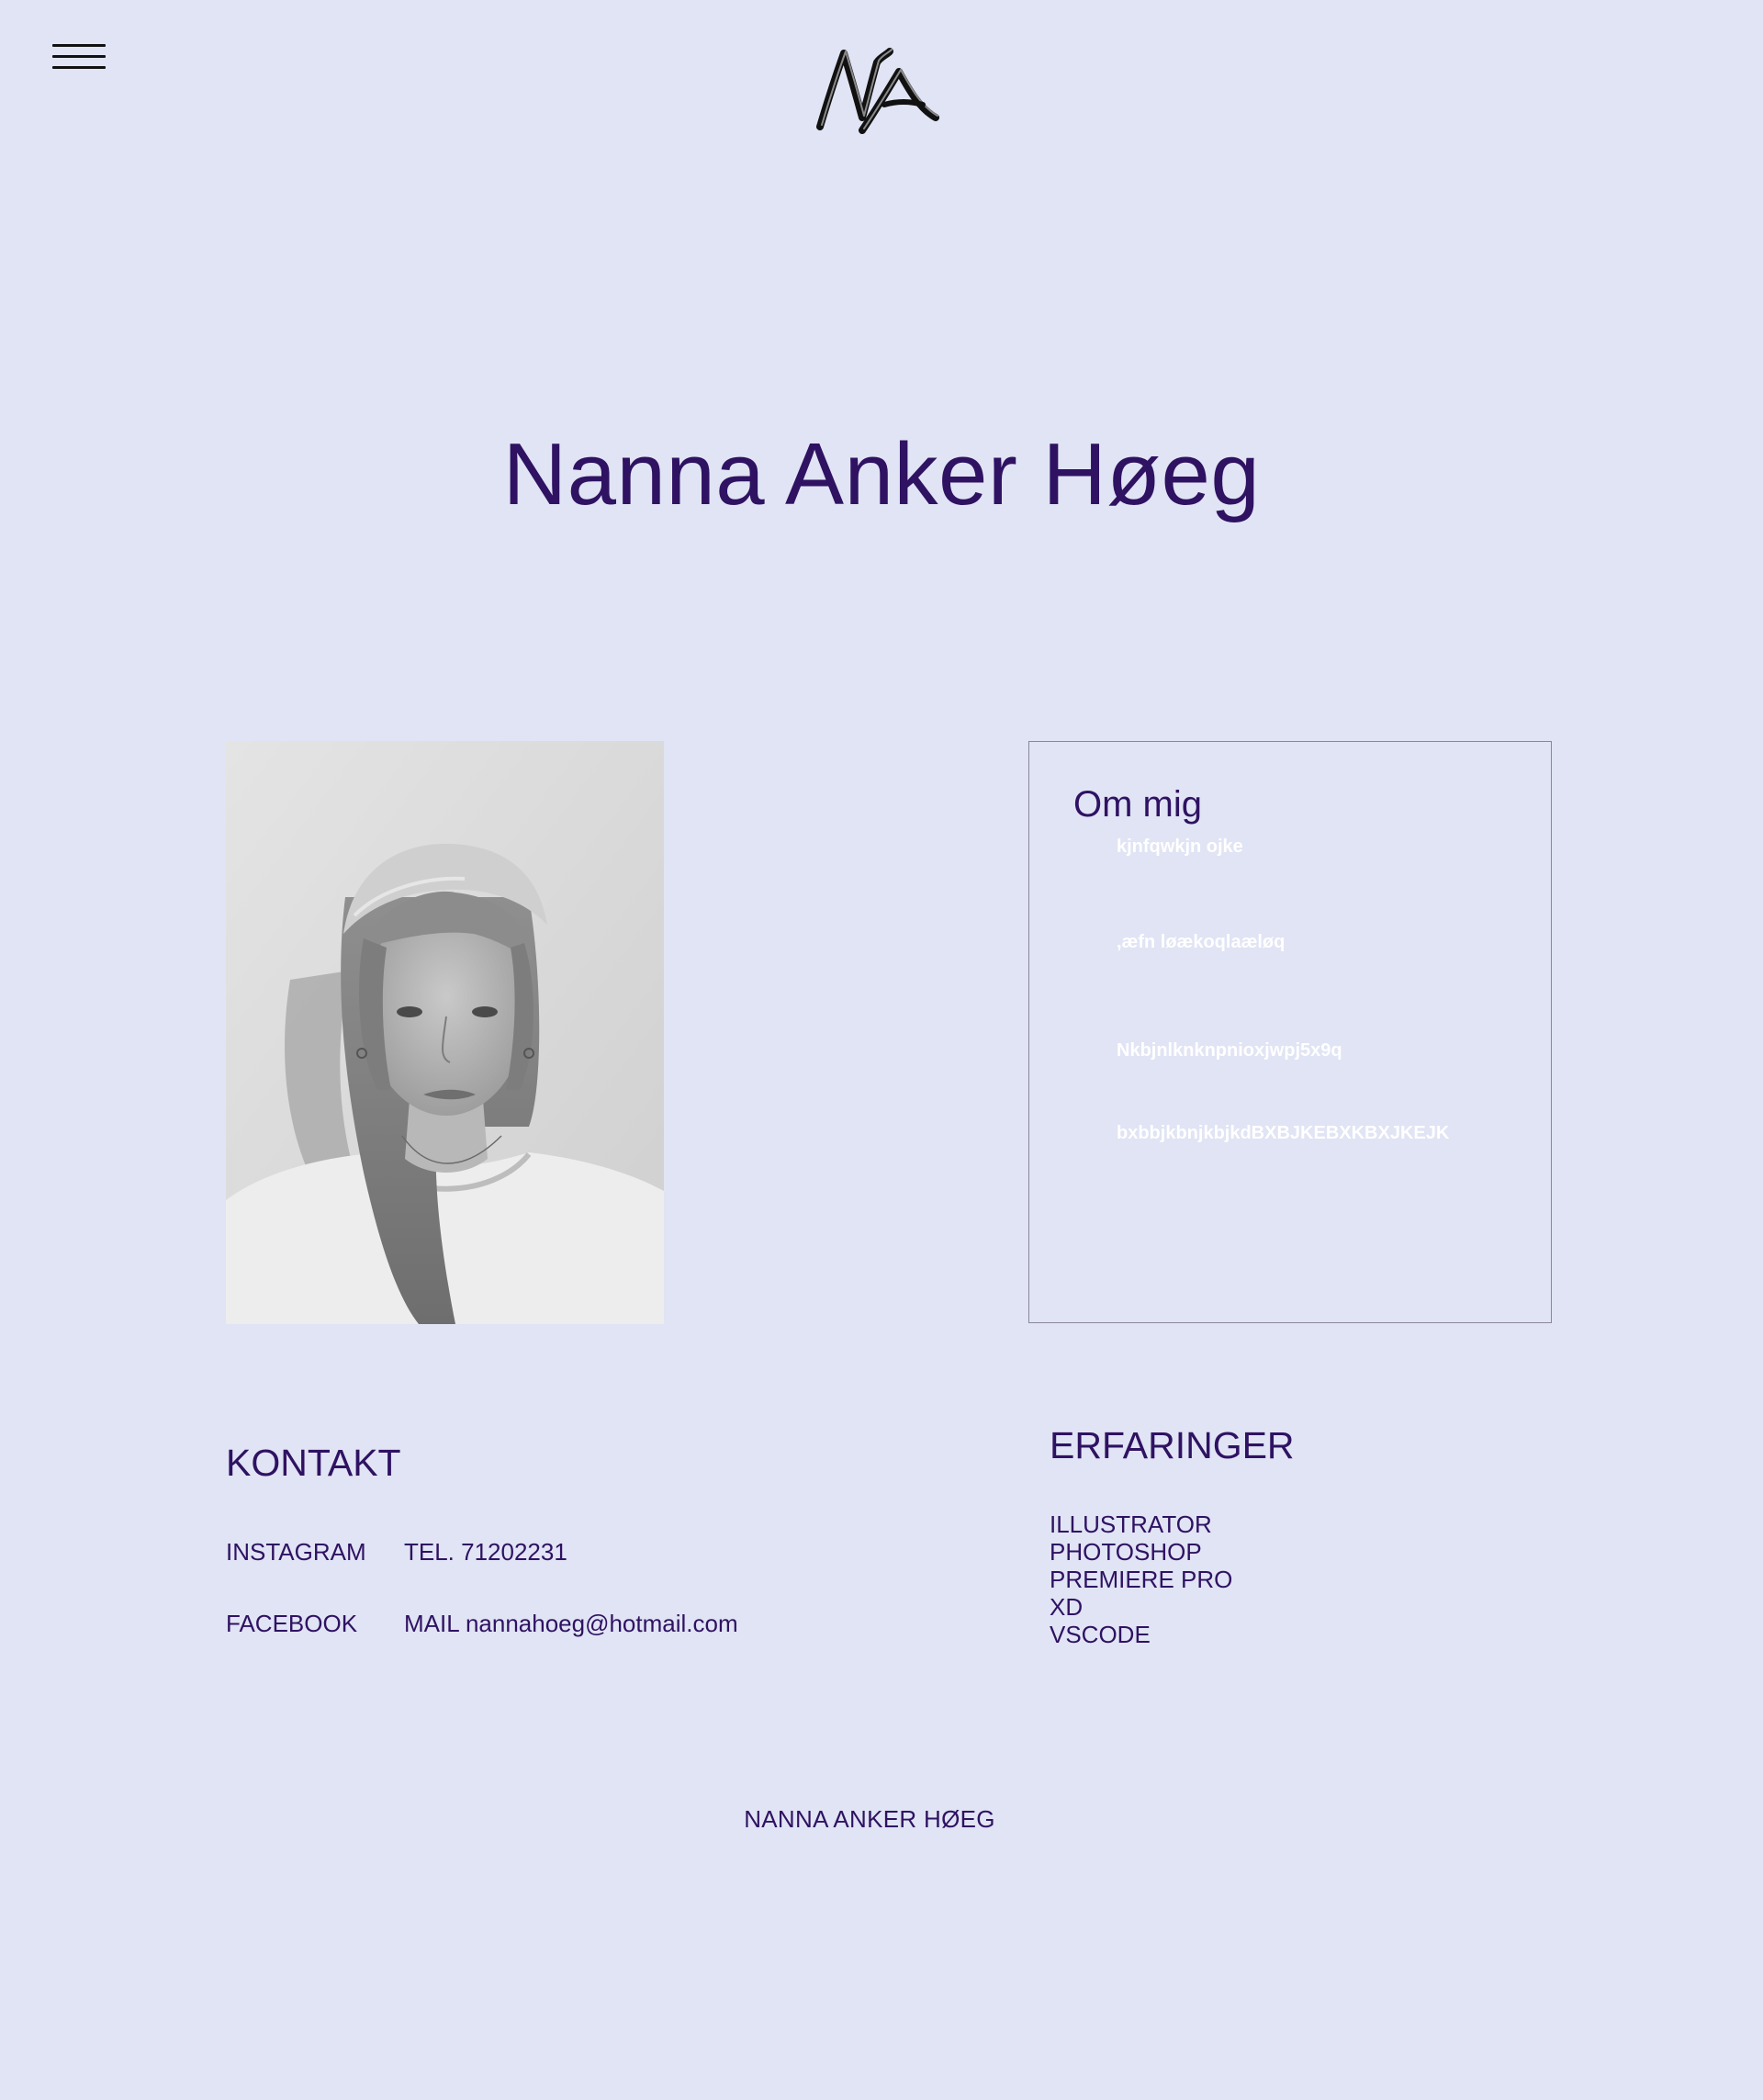  Describe the element at coordinates (1100, 1634) in the screenshot. I see `skill-item: VSCODE` at that location.